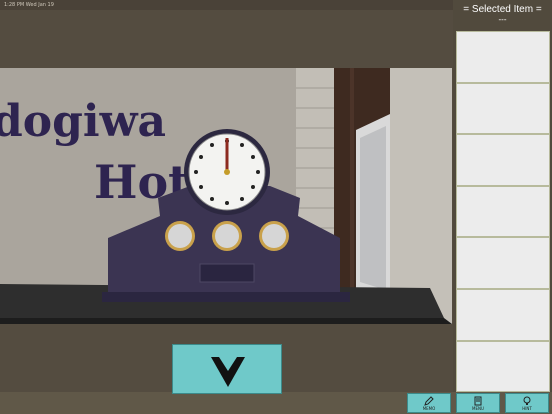 This screenshot has width=552, height=414. I want to click on menu-label: MENU, so click(478, 408).